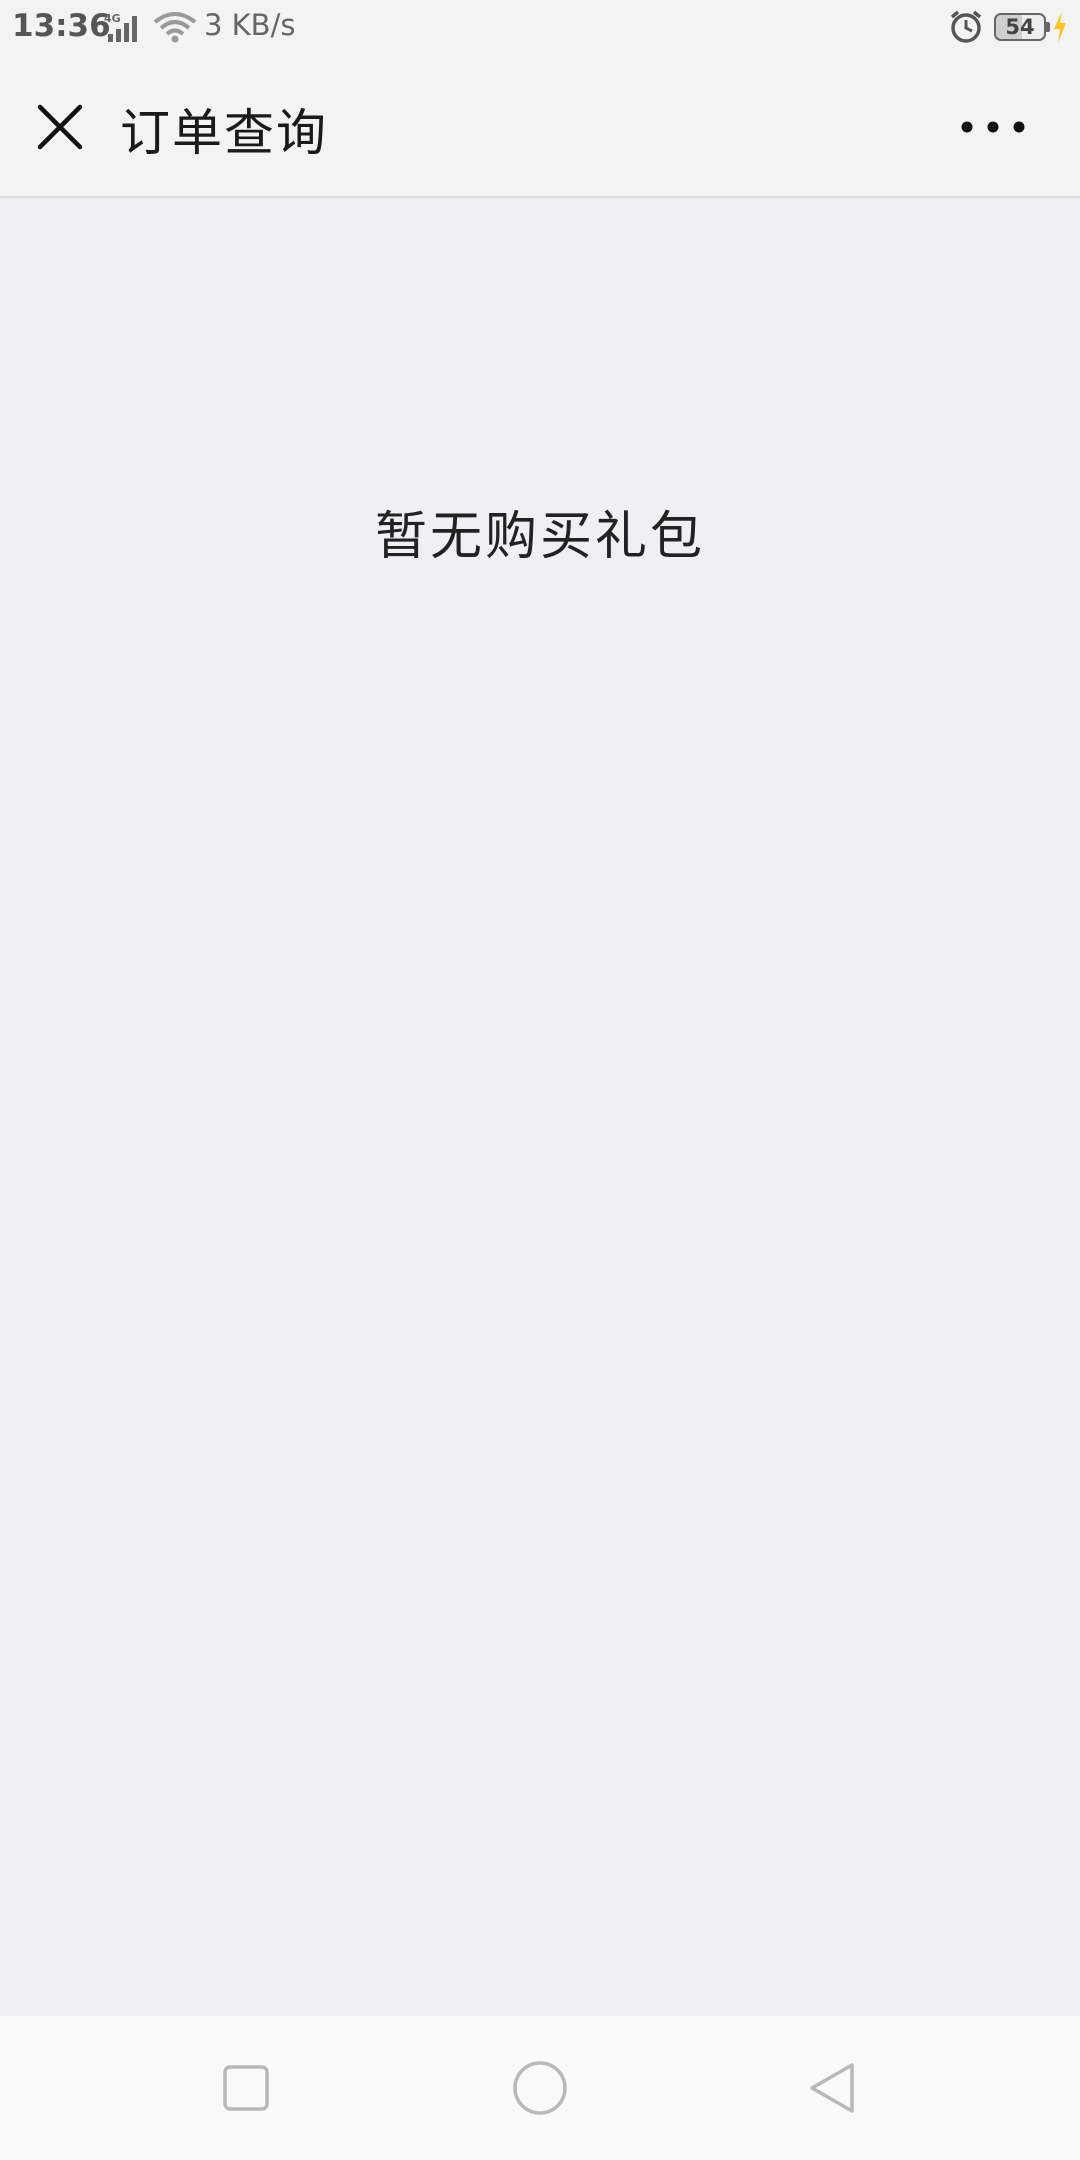  Describe the element at coordinates (175, 27) in the screenshot. I see `wifi-icon` at that location.